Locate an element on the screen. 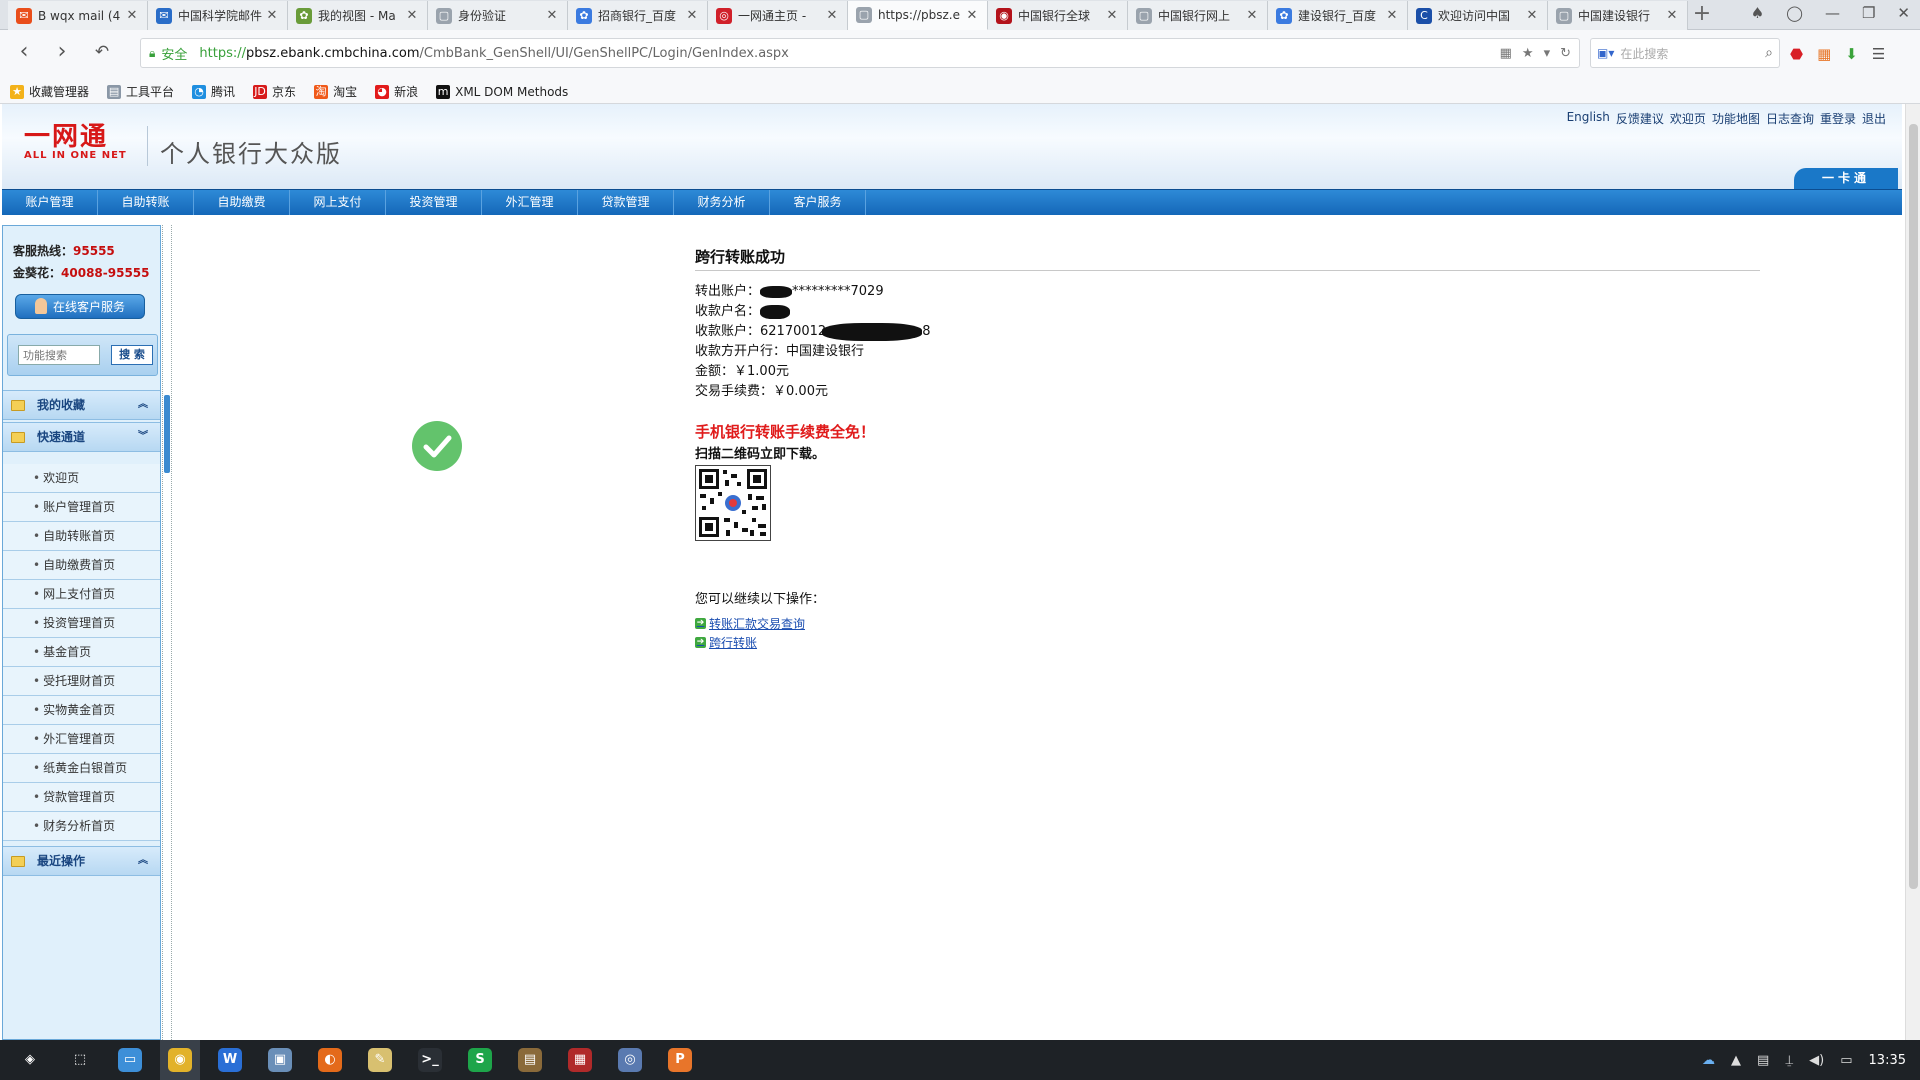 This screenshot has width=1920, height=1080. bookmark-item: ▤ 工具平台 is located at coordinates (140, 91).